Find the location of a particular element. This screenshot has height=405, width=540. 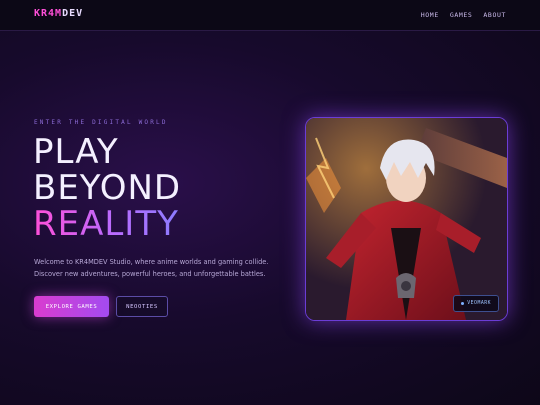

brand-logo: KR4MDEV is located at coordinates (58, 13).